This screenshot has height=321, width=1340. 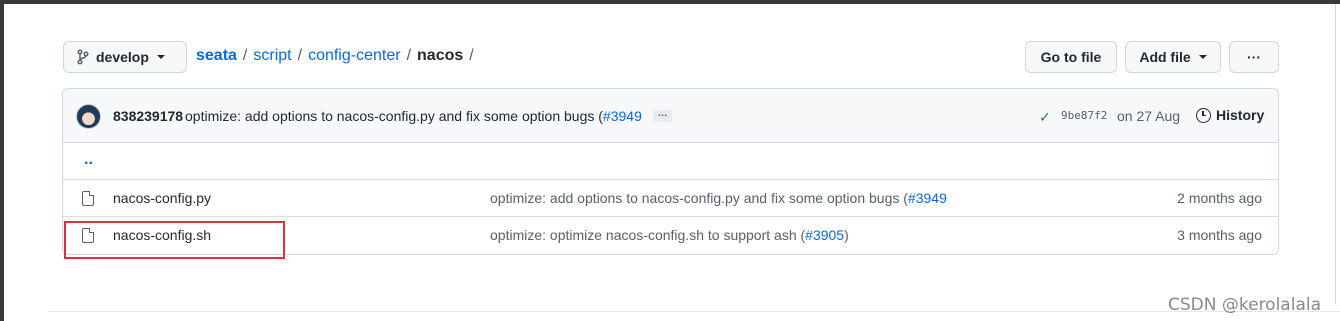 I want to click on branch-select-button: develop, so click(x=125, y=57).